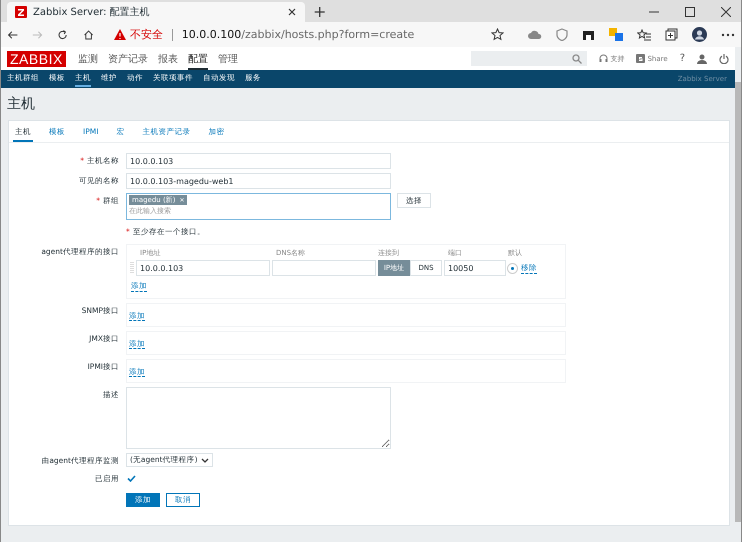  I want to click on help-link: ?, so click(682, 58).